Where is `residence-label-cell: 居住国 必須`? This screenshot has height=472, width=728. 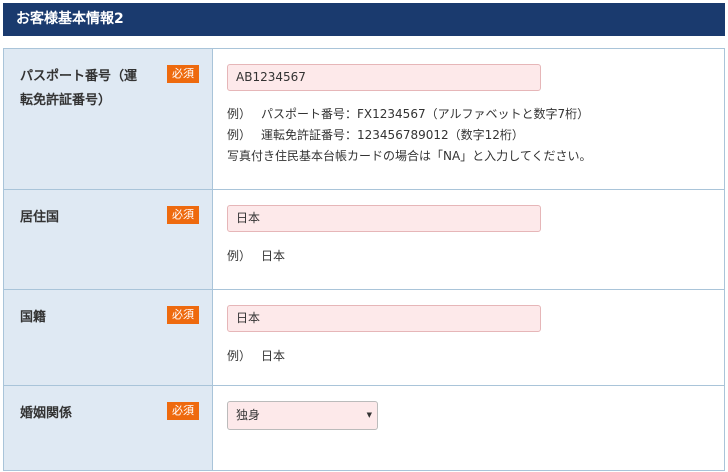 residence-label-cell: 居住国 必須 is located at coordinates (108, 239).